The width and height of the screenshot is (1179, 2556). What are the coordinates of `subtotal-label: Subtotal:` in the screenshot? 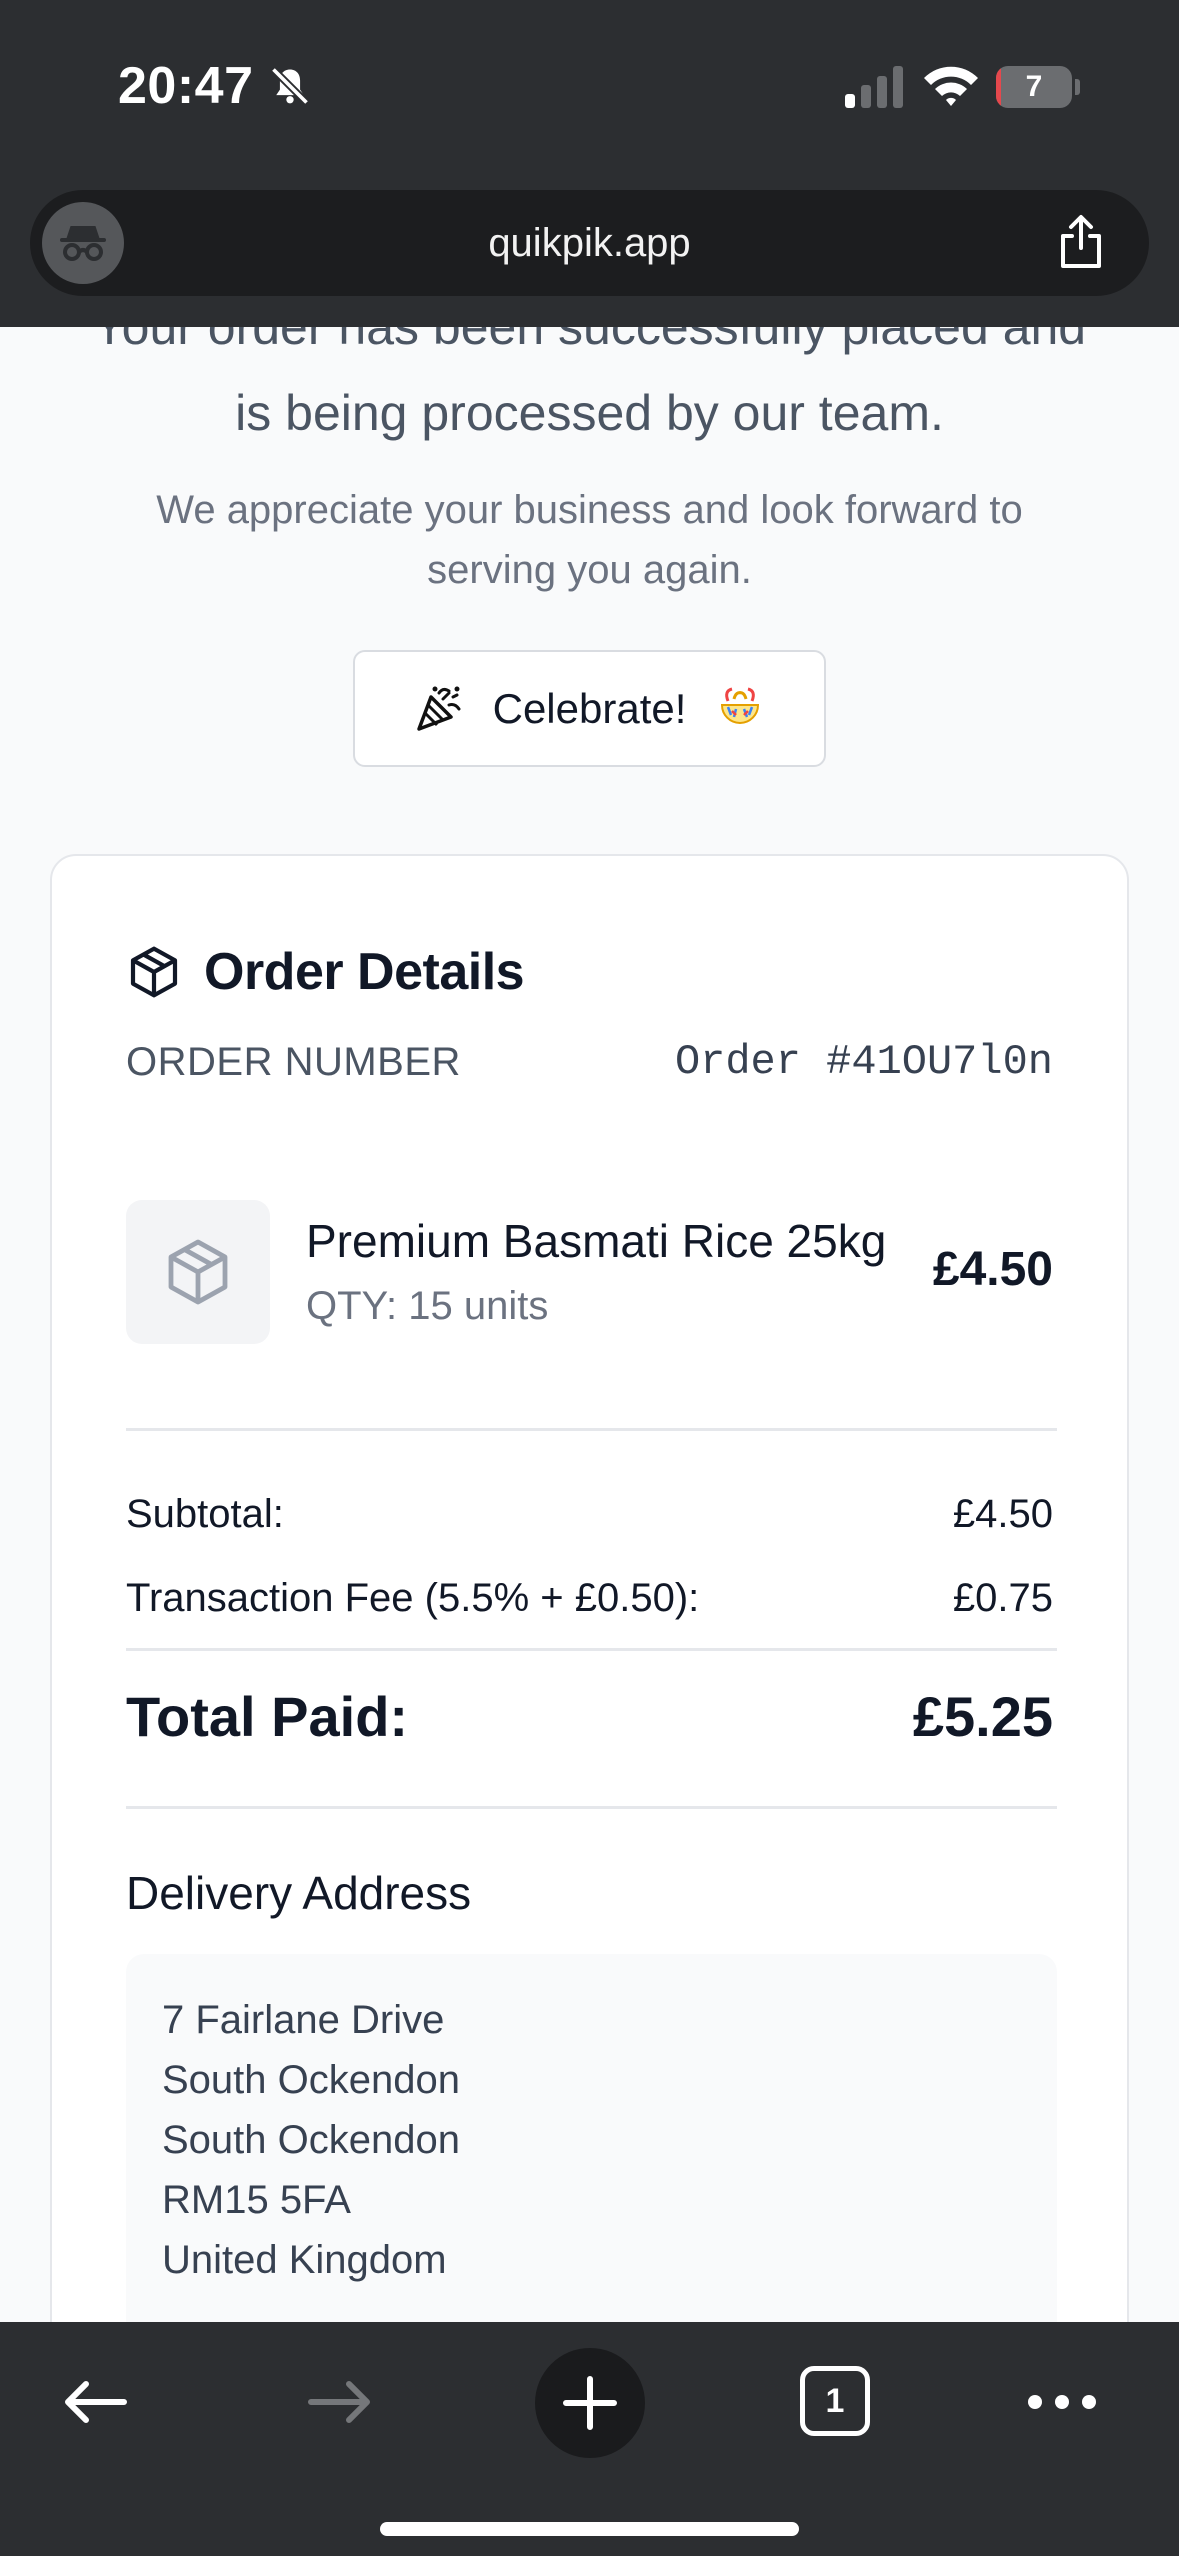 It's located at (205, 1514).